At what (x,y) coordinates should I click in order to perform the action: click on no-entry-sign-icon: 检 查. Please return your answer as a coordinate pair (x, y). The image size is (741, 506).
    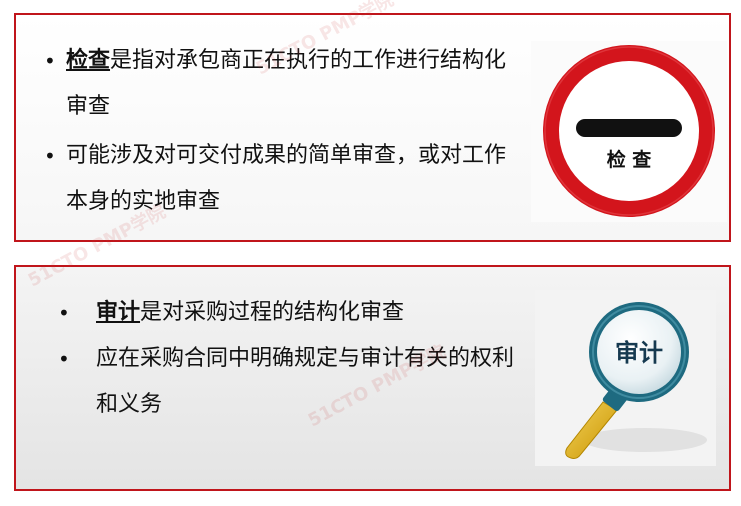
    Looking at the image, I should click on (629, 131).